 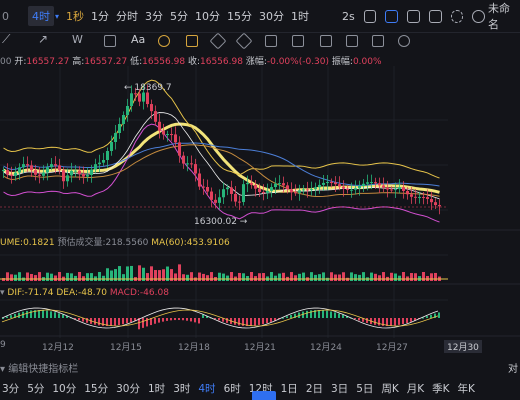 What do you see at coordinates (364, 388) in the screenshot?
I see `bottom-tf-5d: 5日` at bounding box center [364, 388].